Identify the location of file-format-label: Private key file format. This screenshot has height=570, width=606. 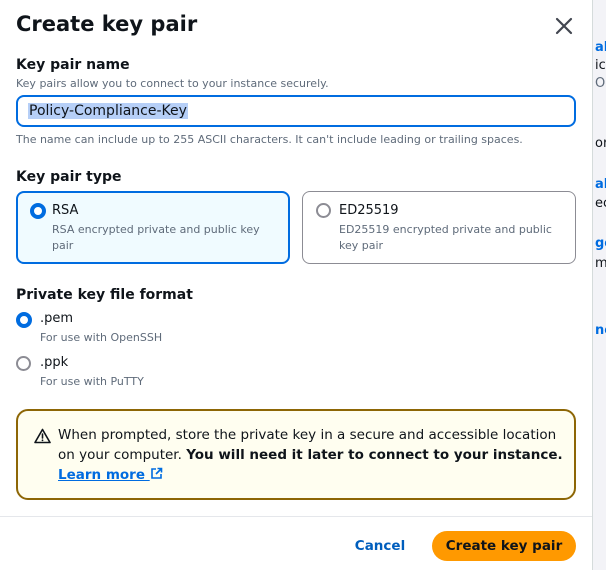
(104, 295).